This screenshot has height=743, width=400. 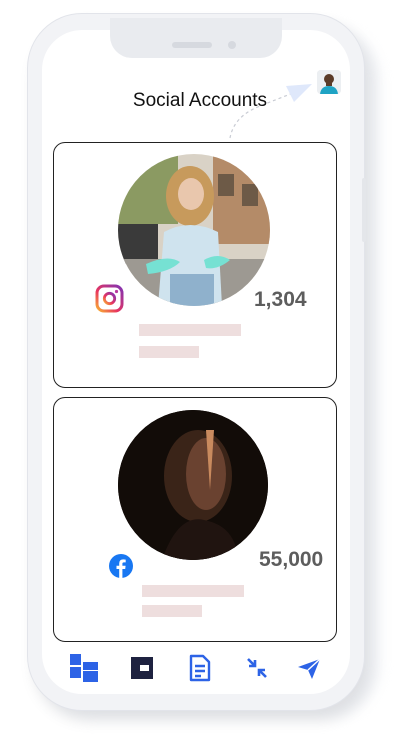 I want to click on document-icon, so click(x=200, y=668).